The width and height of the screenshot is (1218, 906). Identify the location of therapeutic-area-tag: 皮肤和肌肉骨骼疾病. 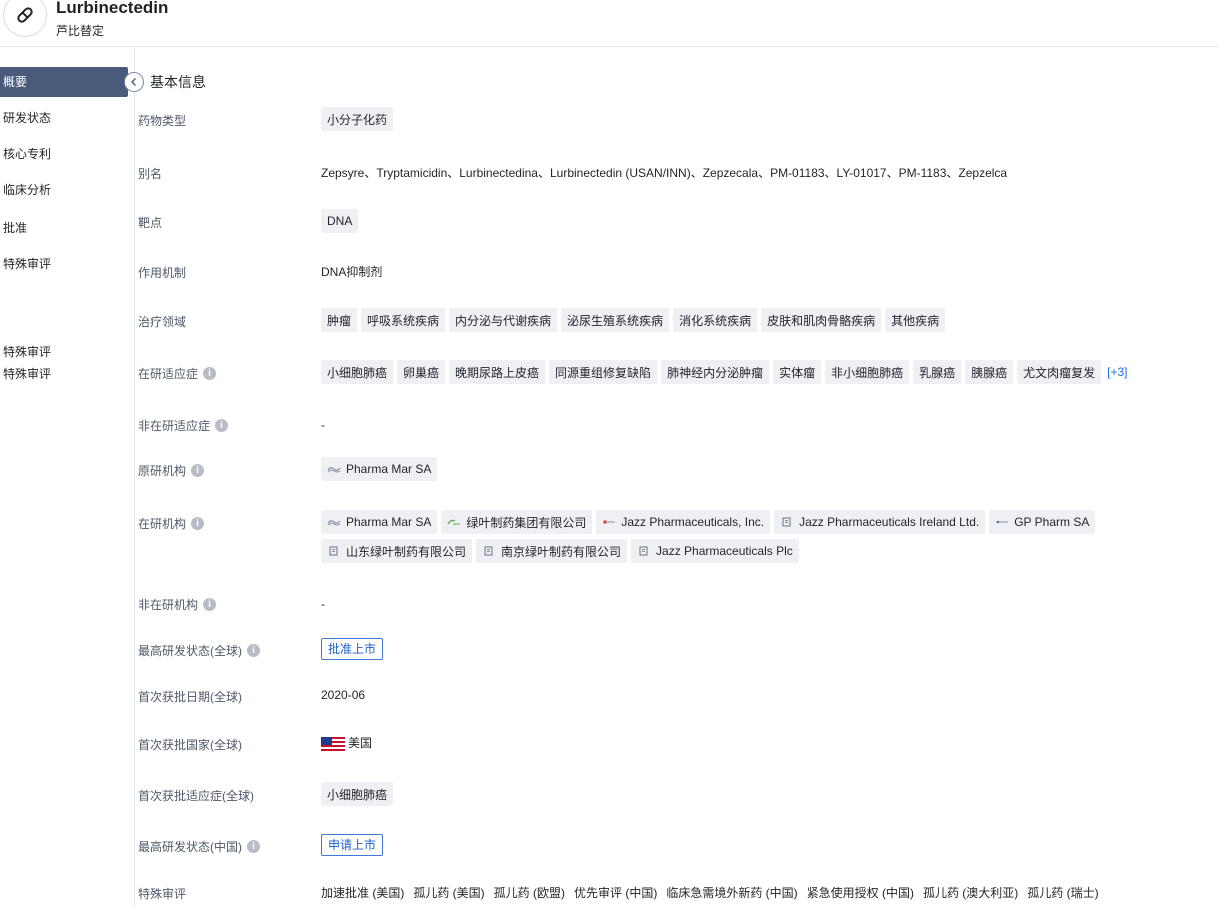
(821, 320).